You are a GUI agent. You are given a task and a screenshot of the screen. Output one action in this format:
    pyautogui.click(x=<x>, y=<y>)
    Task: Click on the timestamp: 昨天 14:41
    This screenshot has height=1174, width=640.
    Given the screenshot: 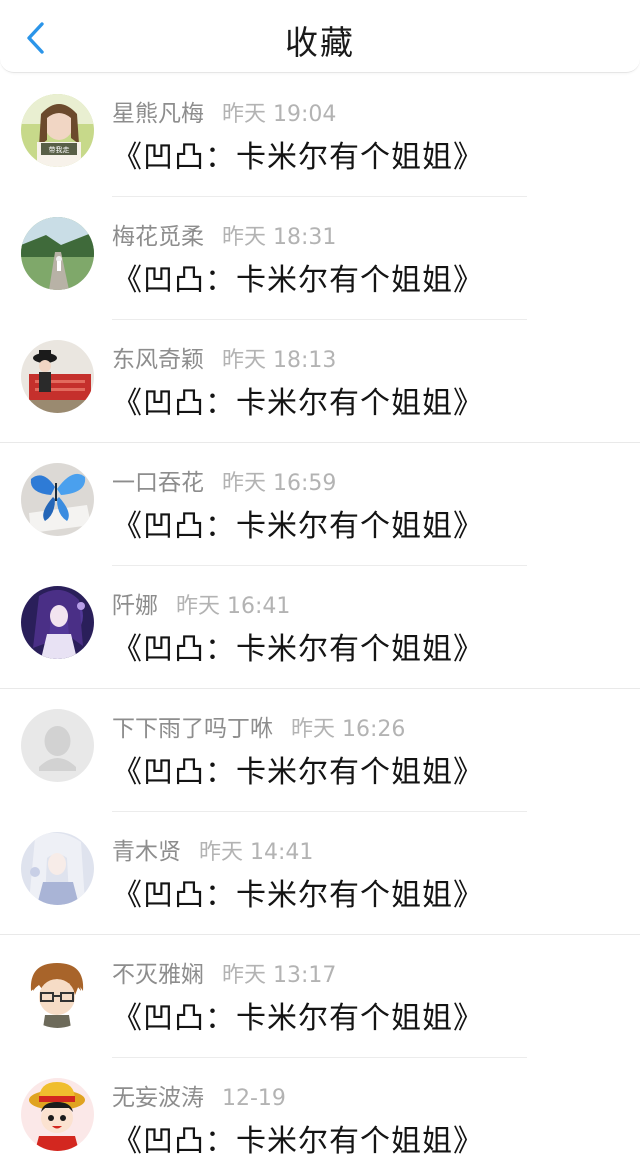 What is the action you would take?
    pyautogui.click(x=256, y=852)
    